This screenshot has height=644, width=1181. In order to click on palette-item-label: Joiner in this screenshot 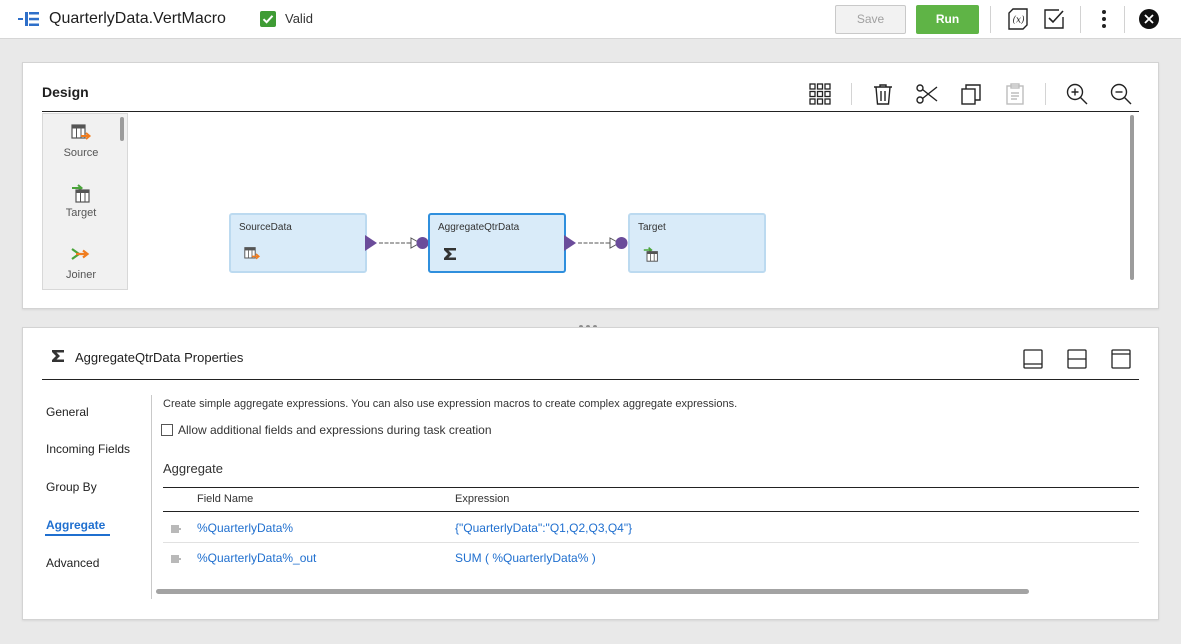, I will do `click(81, 275)`.